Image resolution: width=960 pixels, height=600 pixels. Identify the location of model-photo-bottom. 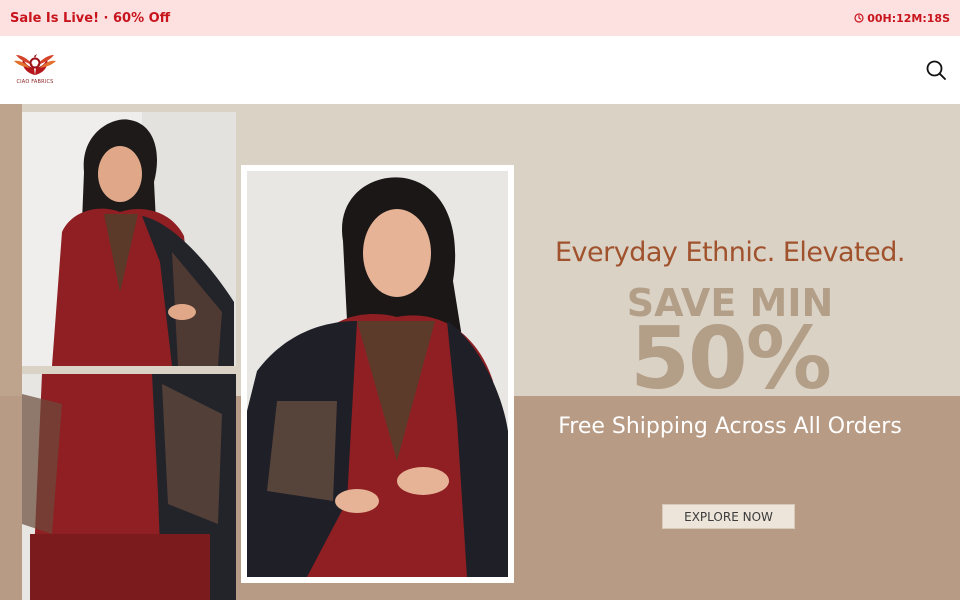
(129, 487).